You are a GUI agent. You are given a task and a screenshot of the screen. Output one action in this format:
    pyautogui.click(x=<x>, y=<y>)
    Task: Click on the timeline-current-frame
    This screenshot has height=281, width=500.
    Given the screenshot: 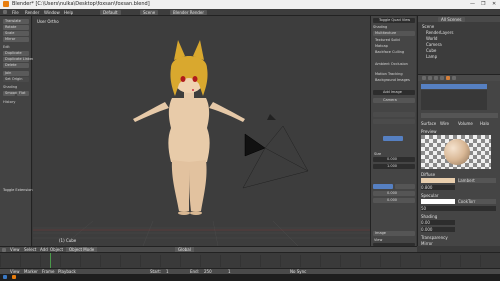 What is the action you would take?
    pyautogui.click(x=50, y=261)
    